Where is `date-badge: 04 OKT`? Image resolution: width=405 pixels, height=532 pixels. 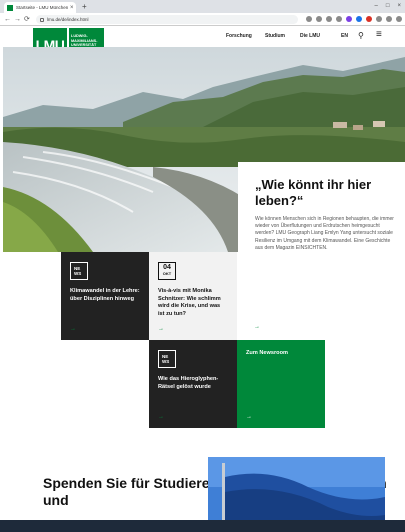
date-badge: 04 OKT is located at coordinates (167, 271).